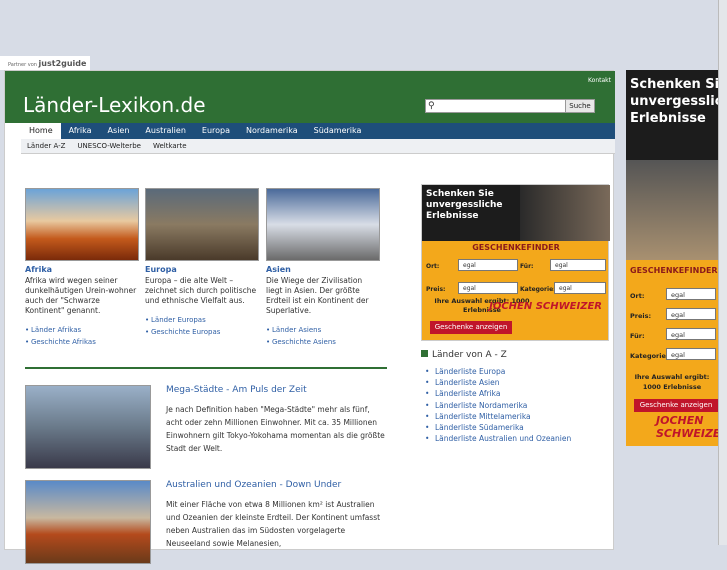 This screenshot has width=727, height=570. Describe the element at coordinates (431, 106) in the screenshot. I see `search-icon: ⚲` at that location.